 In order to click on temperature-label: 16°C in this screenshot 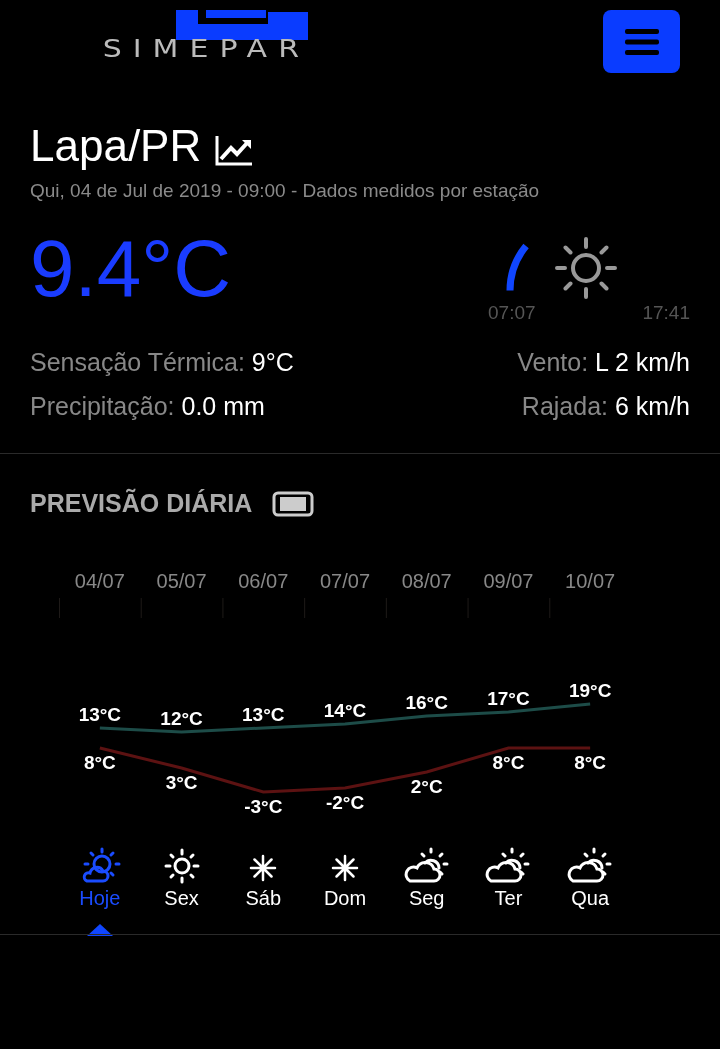, I will do `click(426, 702)`.